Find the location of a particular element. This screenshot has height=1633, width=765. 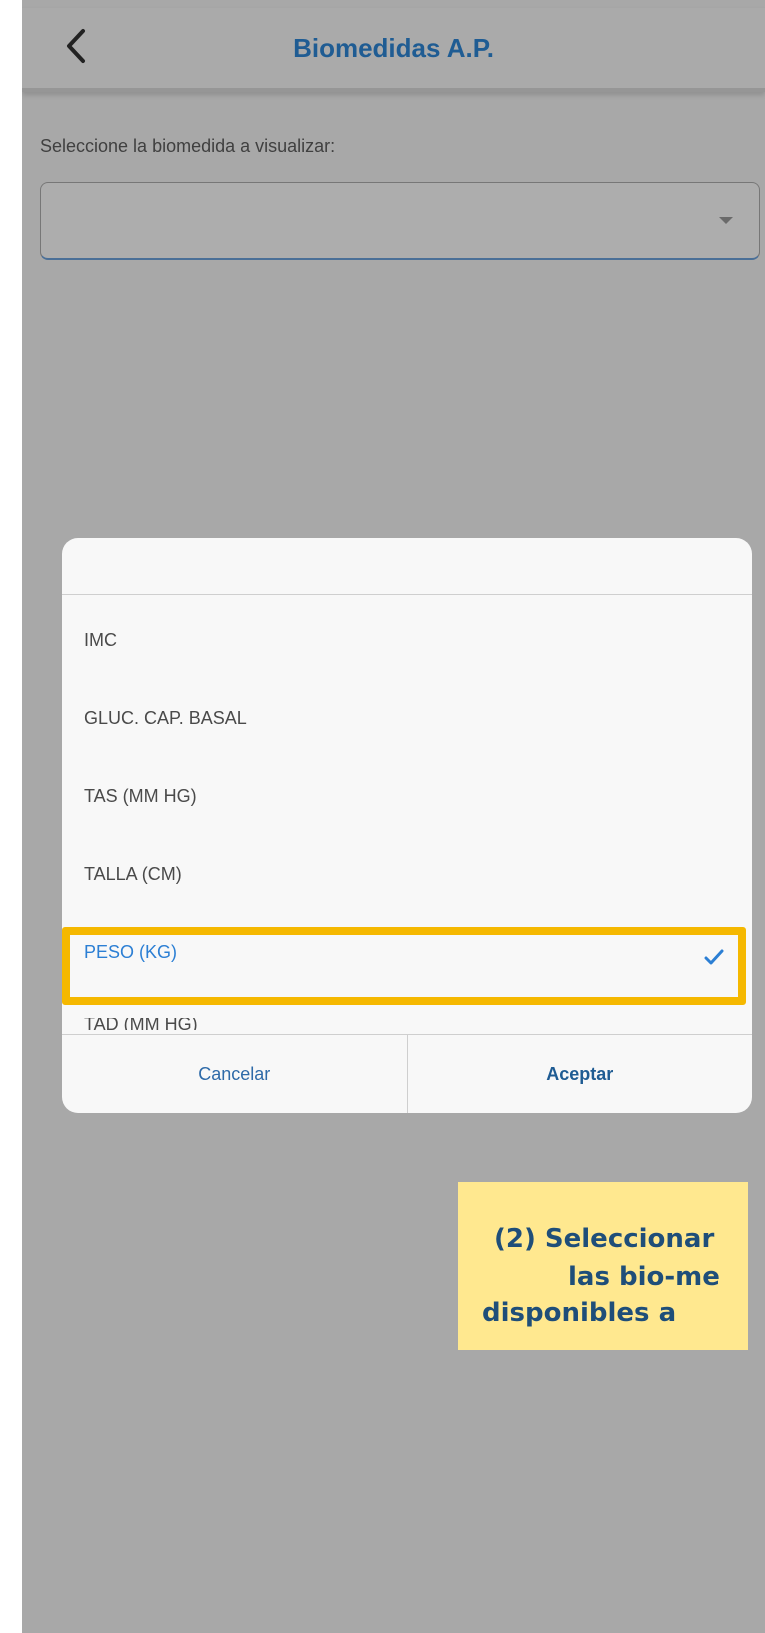

option-talla: TALLA (CM) is located at coordinates (133, 874).